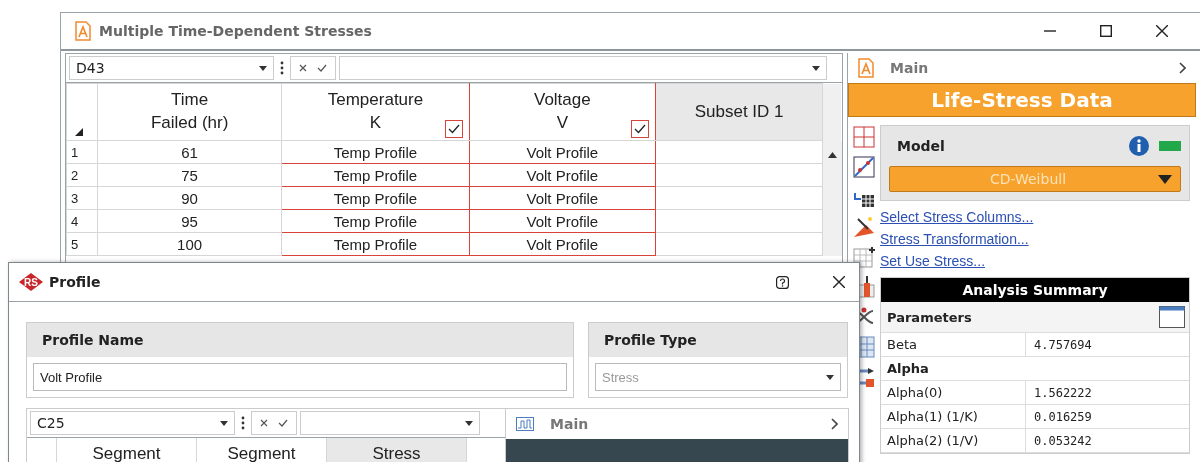 The width and height of the screenshot is (1200, 462). I want to click on input-field: Volt Profile, so click(300, 377).